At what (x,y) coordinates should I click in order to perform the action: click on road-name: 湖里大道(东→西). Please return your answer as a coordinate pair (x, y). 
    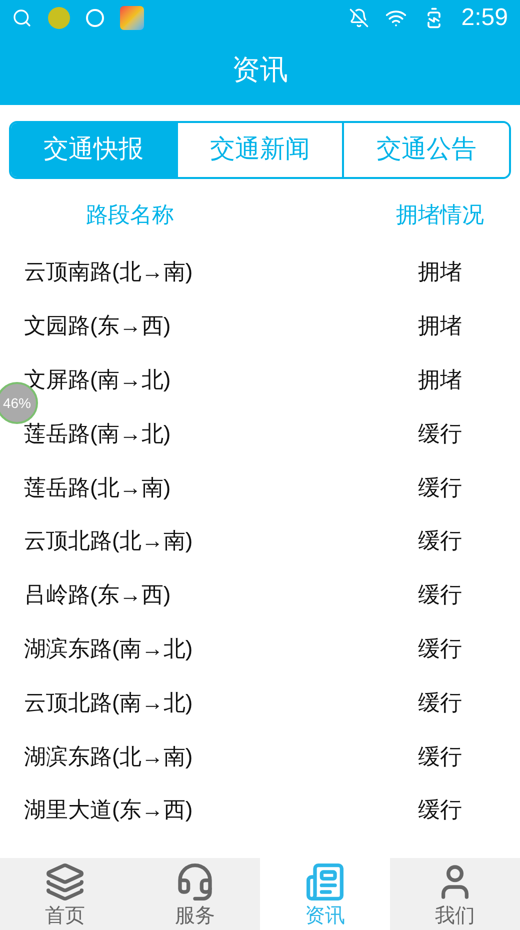
    Looking at the image, I should click on (108, 810).